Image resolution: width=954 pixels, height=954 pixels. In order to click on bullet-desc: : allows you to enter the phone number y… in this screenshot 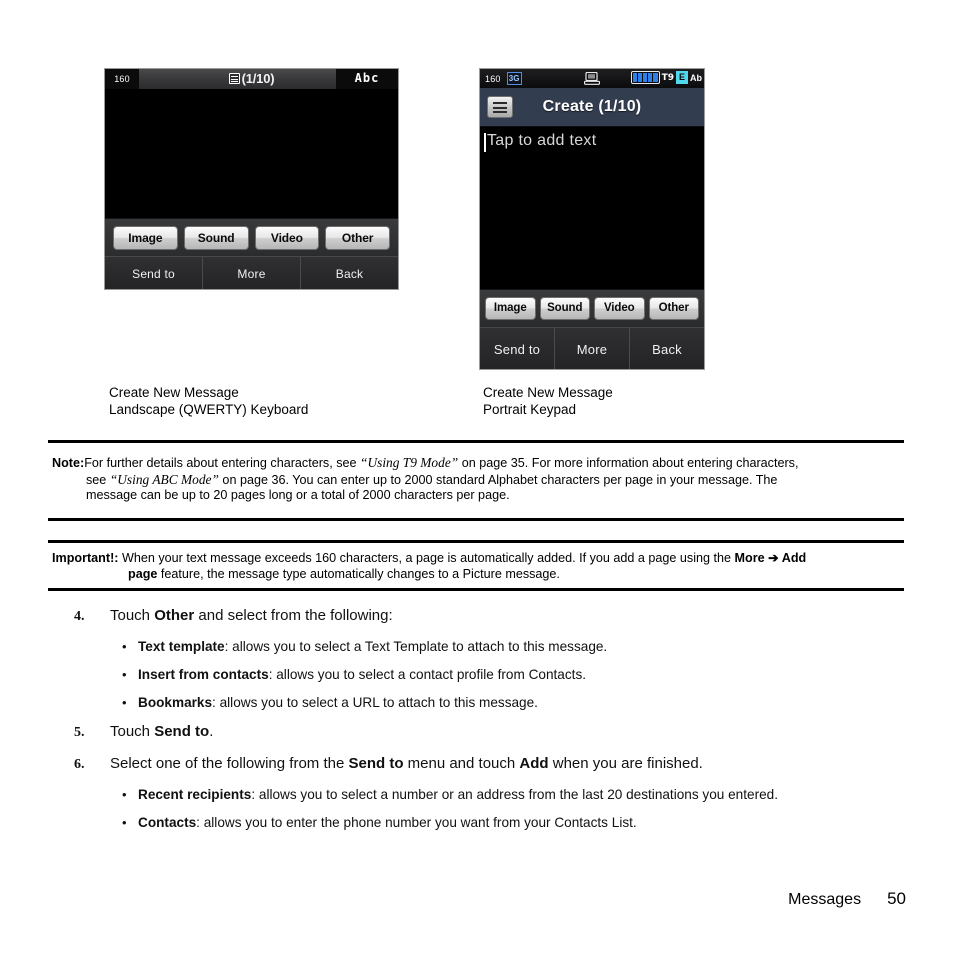, I will do `click(416, 822)`.